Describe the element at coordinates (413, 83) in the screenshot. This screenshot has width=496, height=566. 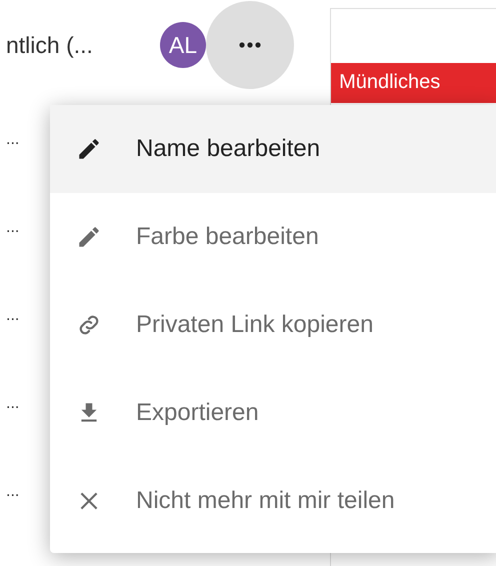
I see `tag: Mündliches` at that location.